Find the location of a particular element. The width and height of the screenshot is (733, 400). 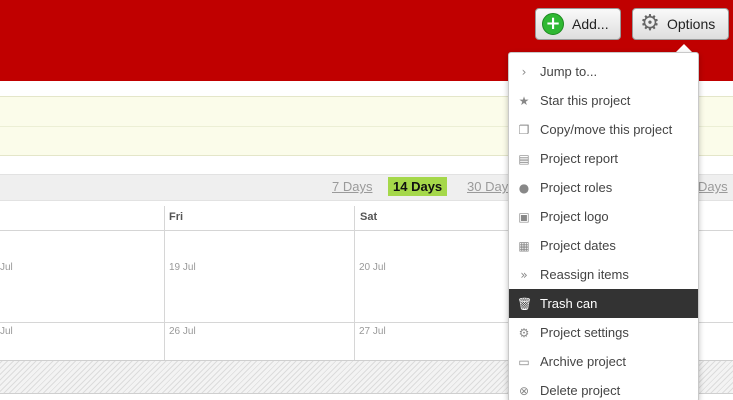

menu-item-archive-project: ▭ Archive project is located at coordinates (603, 361).